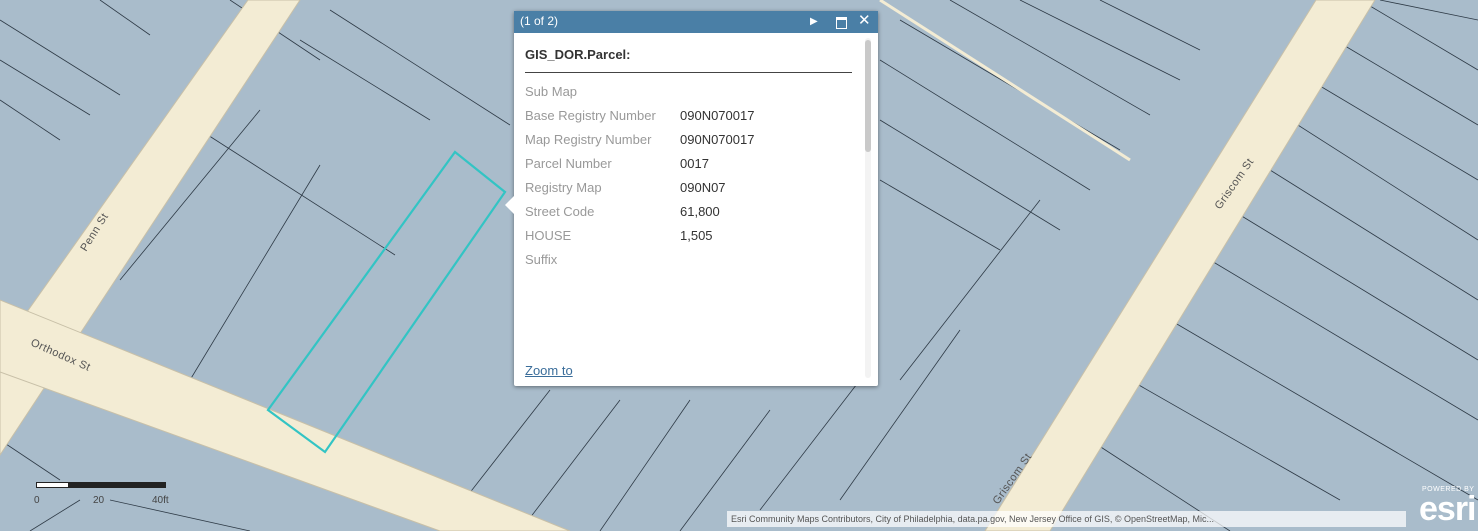 The image size is (1478, 531). I want to click on attribute-row: Street Code 61,800, so click(690, 215).